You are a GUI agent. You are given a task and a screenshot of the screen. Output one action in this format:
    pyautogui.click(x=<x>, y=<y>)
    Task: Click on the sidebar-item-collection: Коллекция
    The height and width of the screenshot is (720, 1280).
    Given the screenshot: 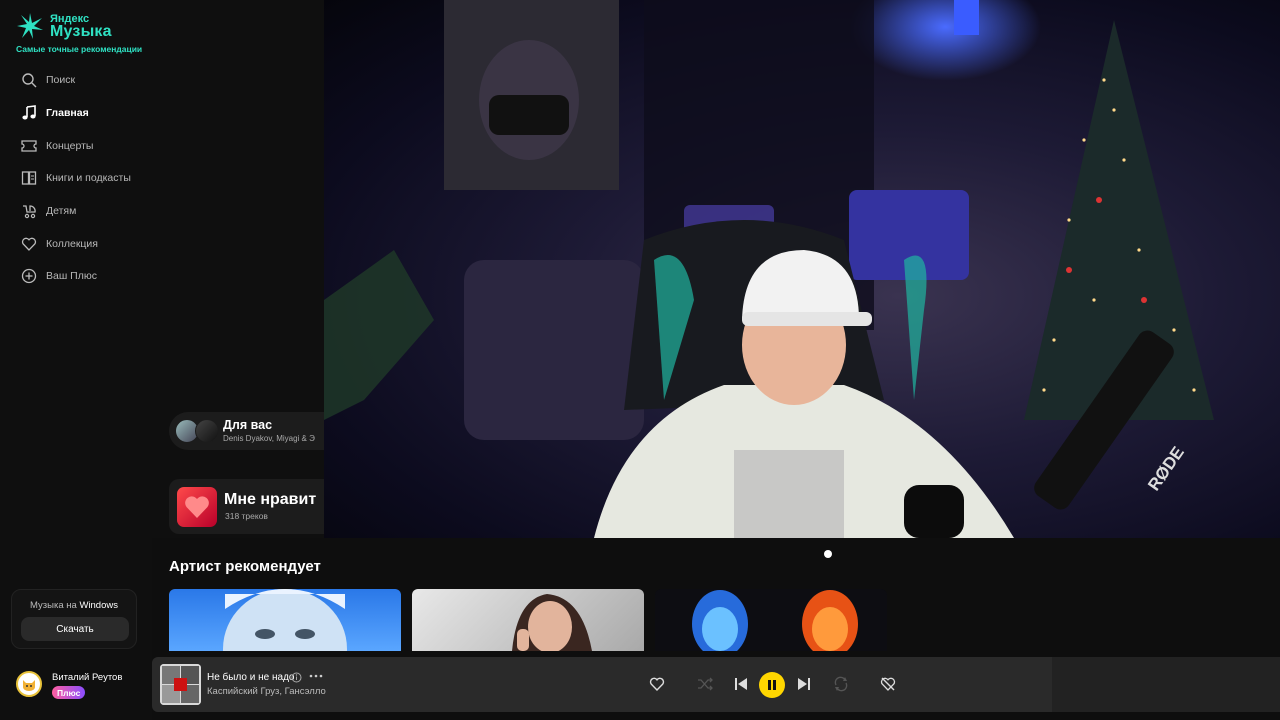 What is the action you would take?
    pyautogui.click(x=76, y=243)
    